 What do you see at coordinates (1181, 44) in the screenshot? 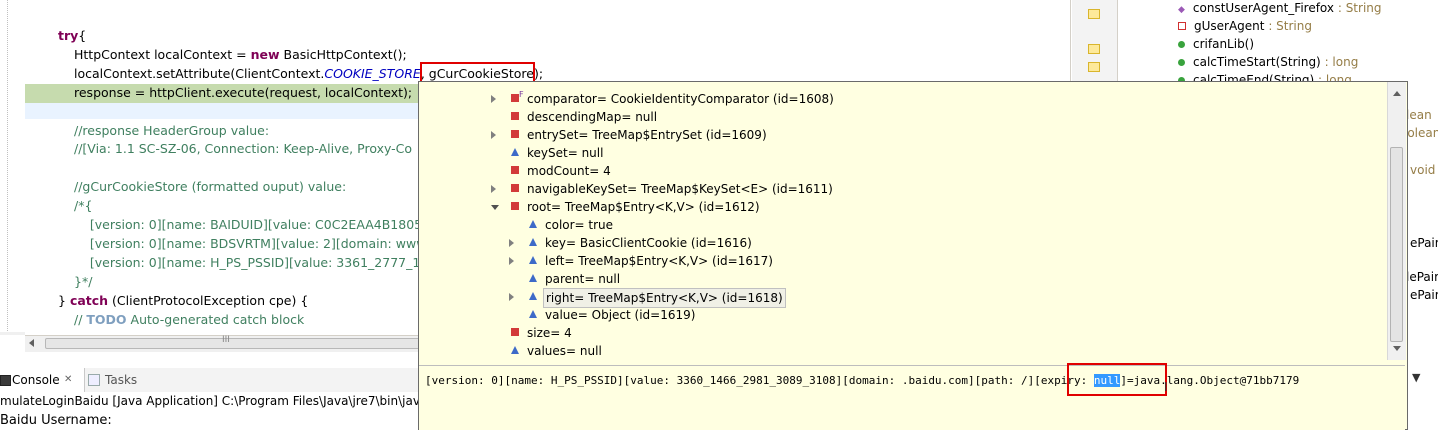
I see `constructor-icon` at bounding box center [1181, 44].